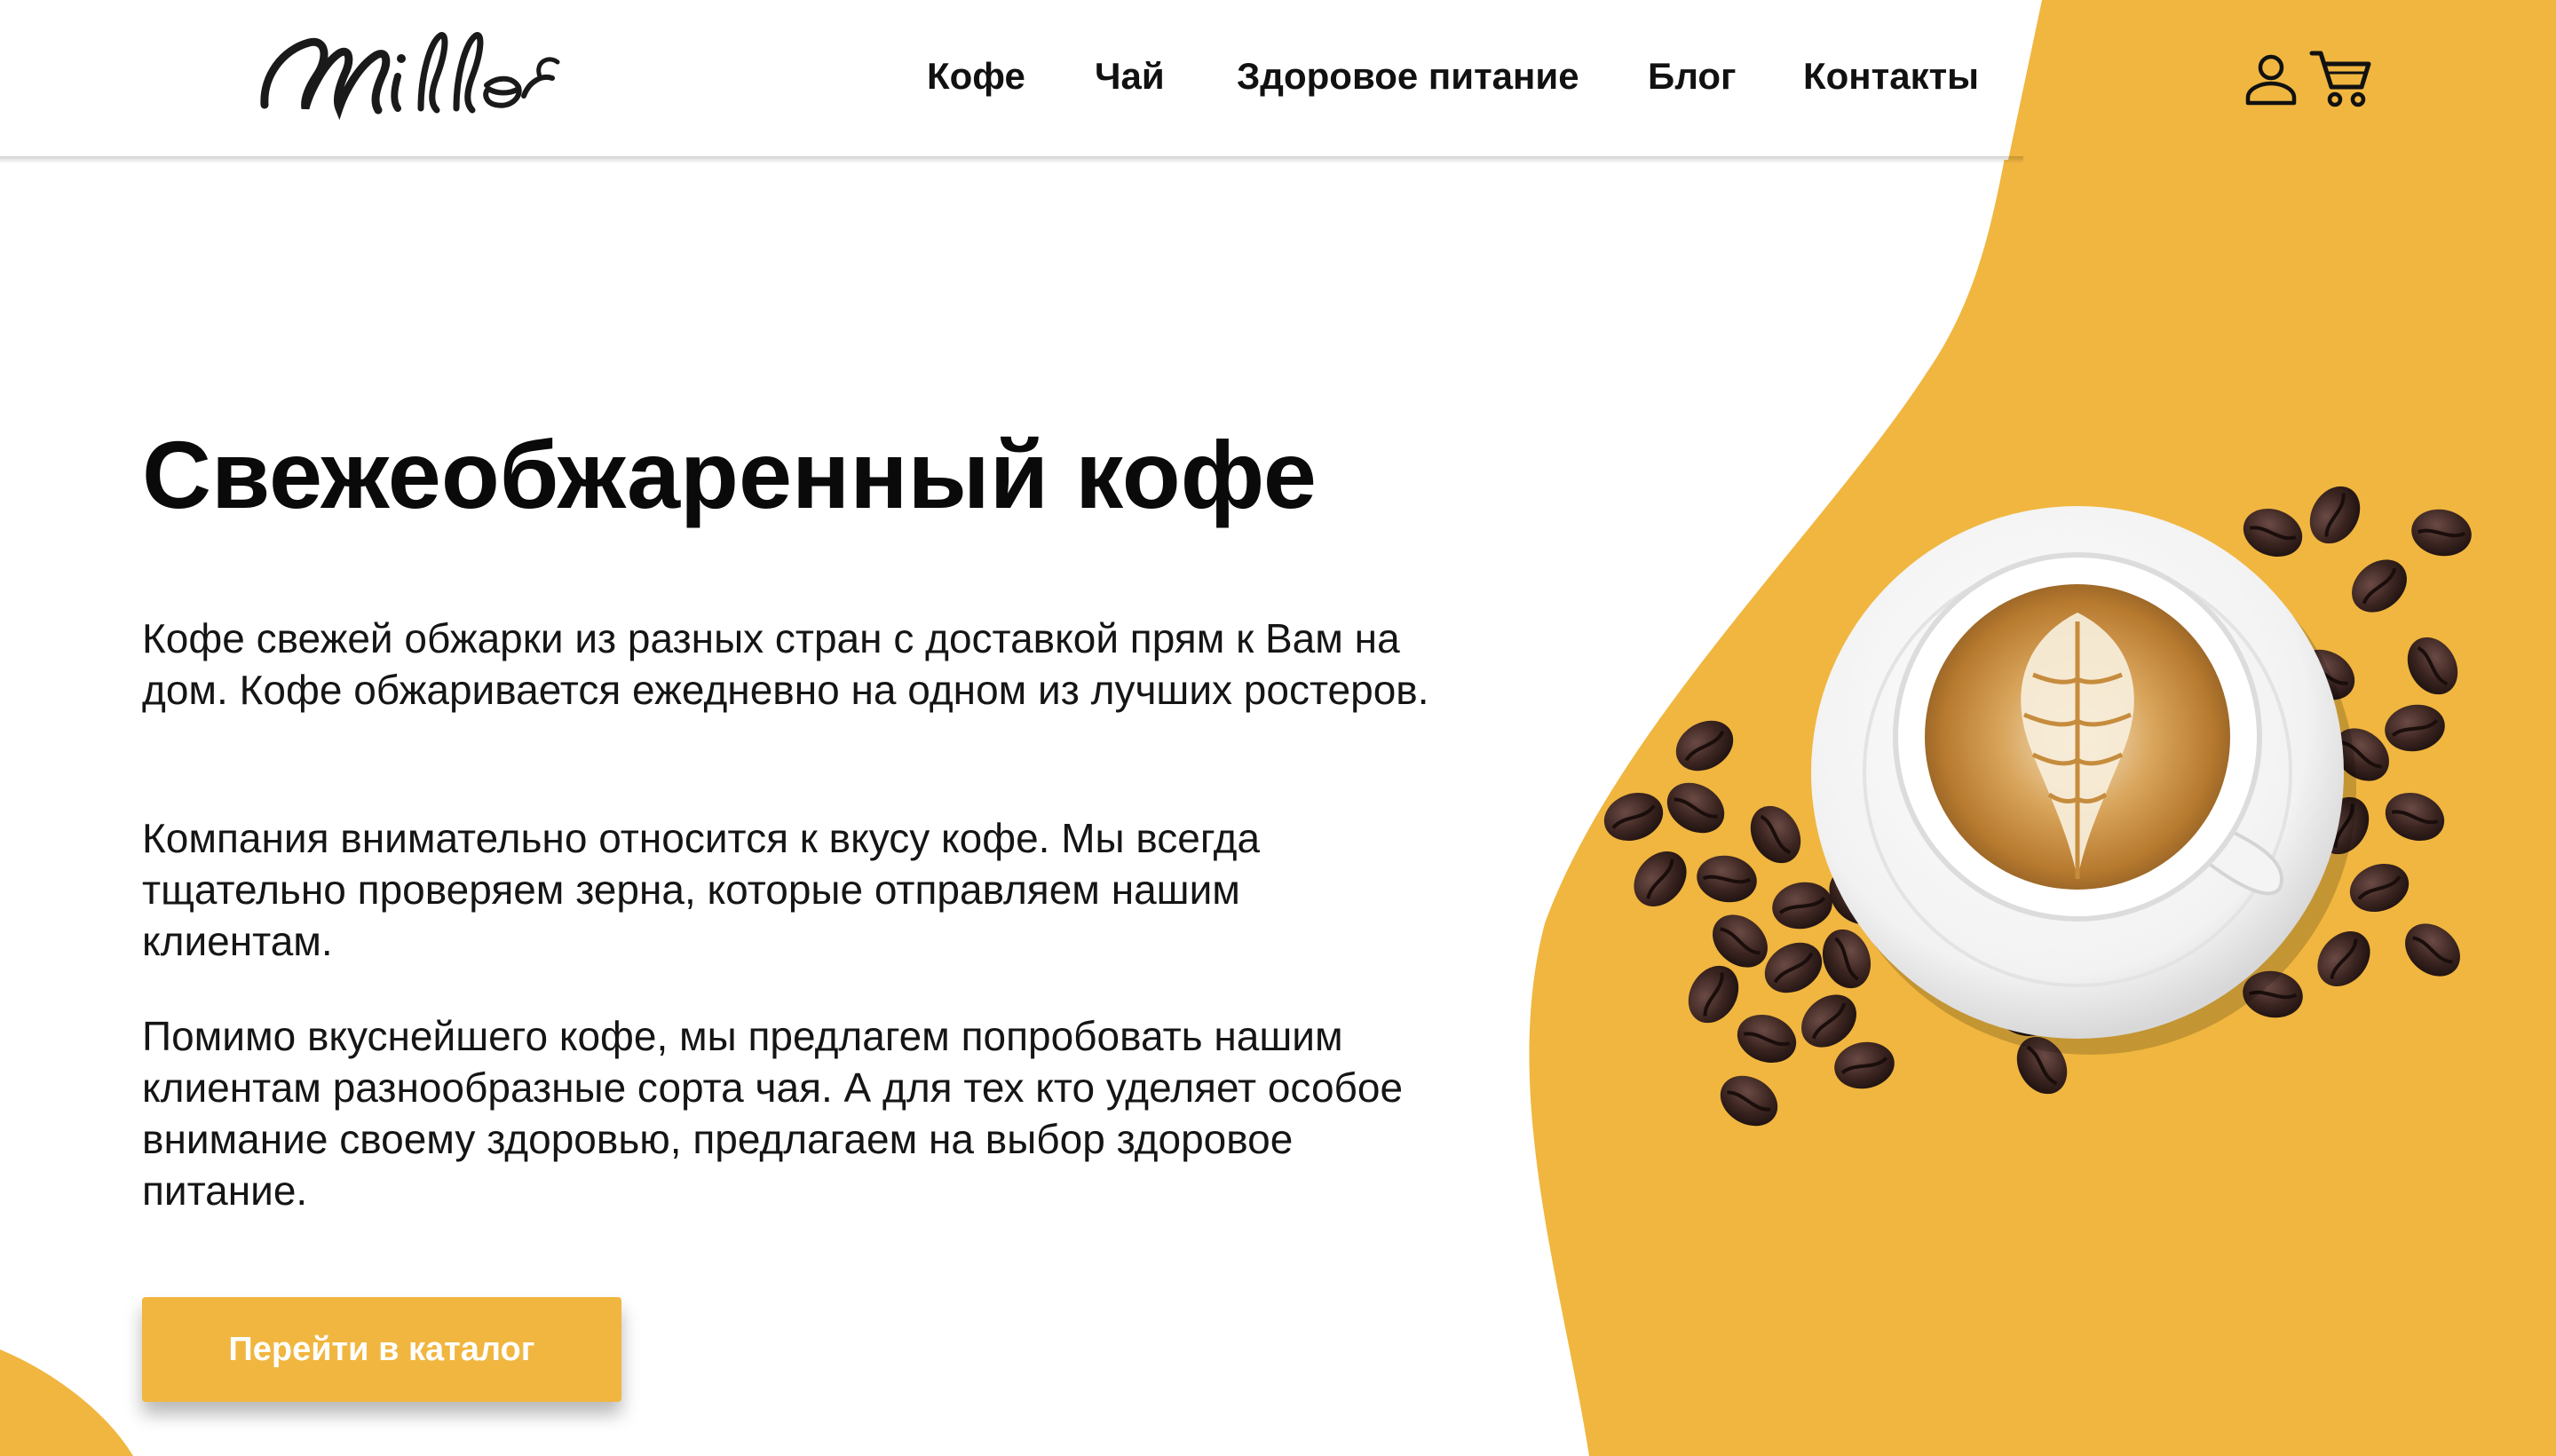 The width and height of the screenshot is (2556, 1456). Describe the element at coordinates (976, 76) in the screenshot. I see `nav-item-coffee: Кофе` at that location.